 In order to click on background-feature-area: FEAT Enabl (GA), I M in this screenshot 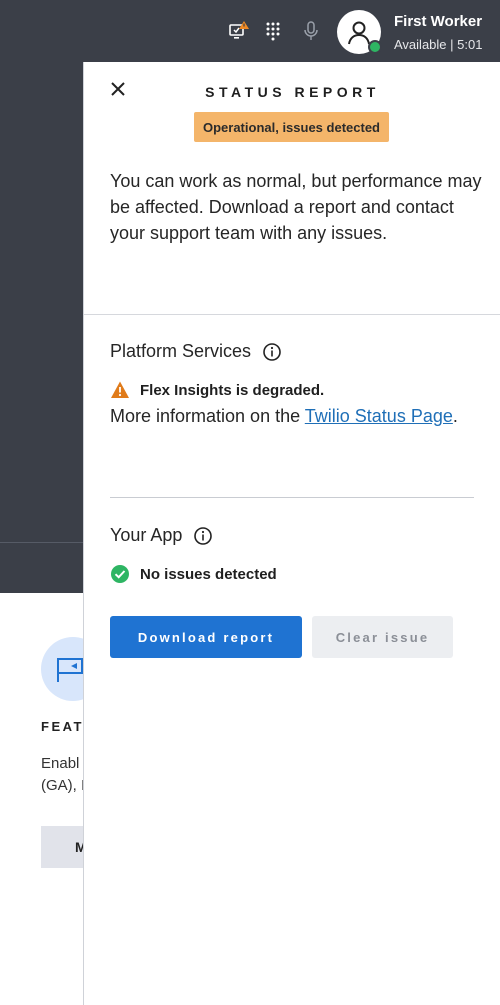, I will do `click(42, 799)`.